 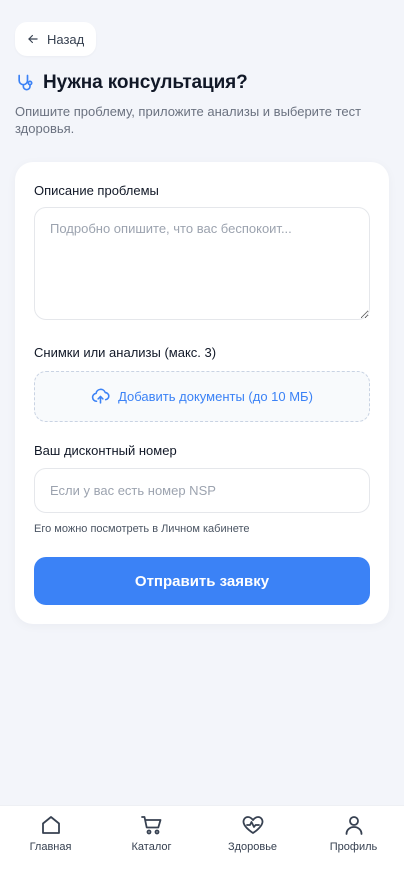 I want to click on nav-item-catalog: Каталог, so click(x=151, y=841).